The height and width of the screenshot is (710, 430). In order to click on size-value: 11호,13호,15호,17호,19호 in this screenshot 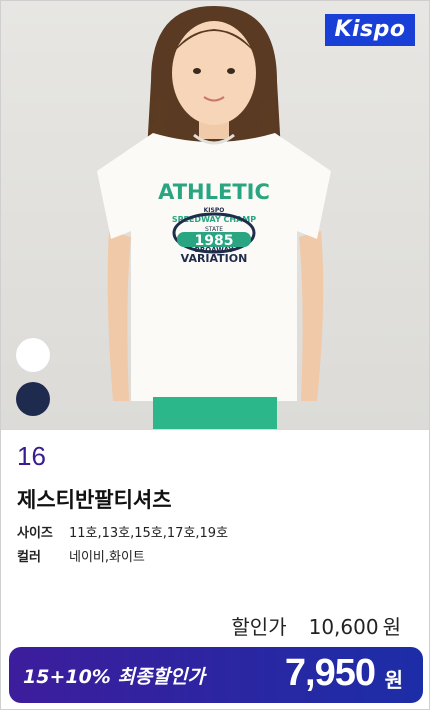, I will do `click(149, 533)`.